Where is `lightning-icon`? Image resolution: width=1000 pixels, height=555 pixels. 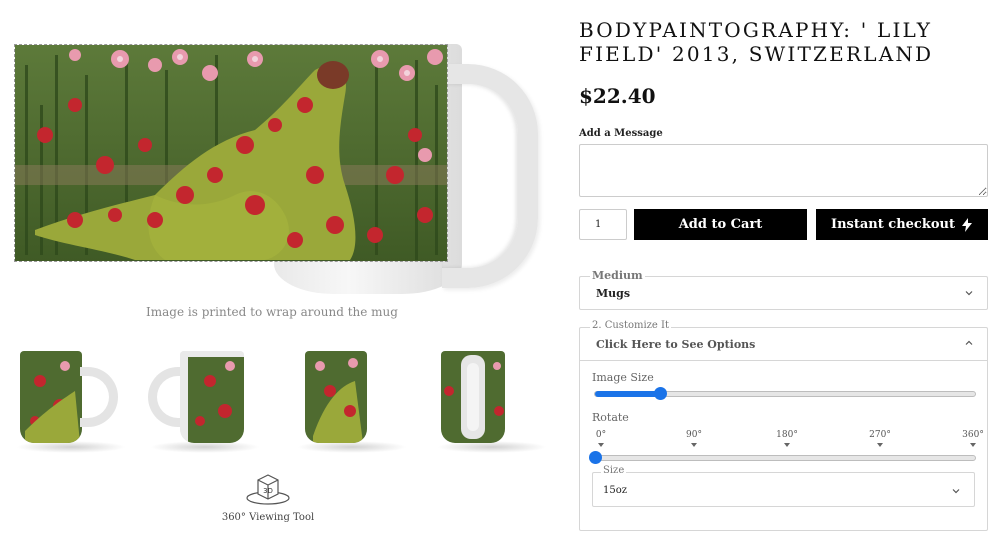 lightning-icon is located at coordinates (966, 224).